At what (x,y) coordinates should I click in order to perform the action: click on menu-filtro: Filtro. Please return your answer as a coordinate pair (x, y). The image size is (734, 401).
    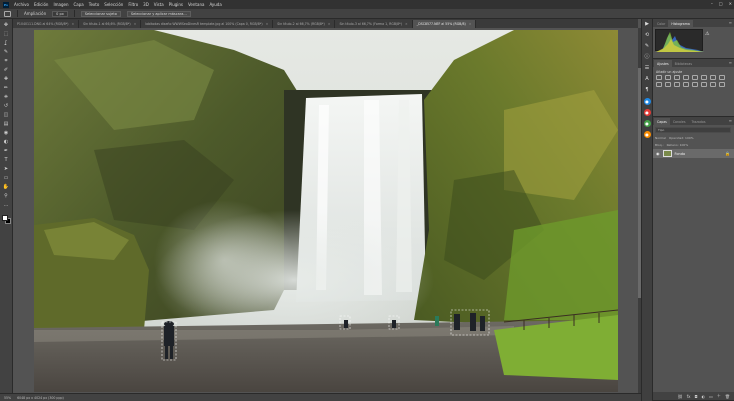
    Looking at the image, I should click on (133, 4).